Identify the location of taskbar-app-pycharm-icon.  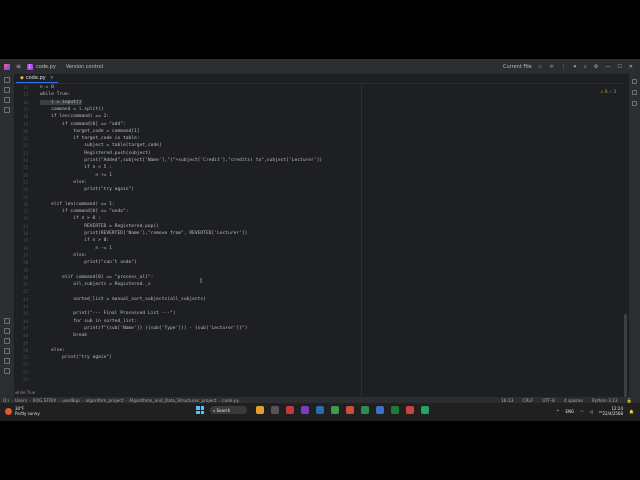
(424, 410).